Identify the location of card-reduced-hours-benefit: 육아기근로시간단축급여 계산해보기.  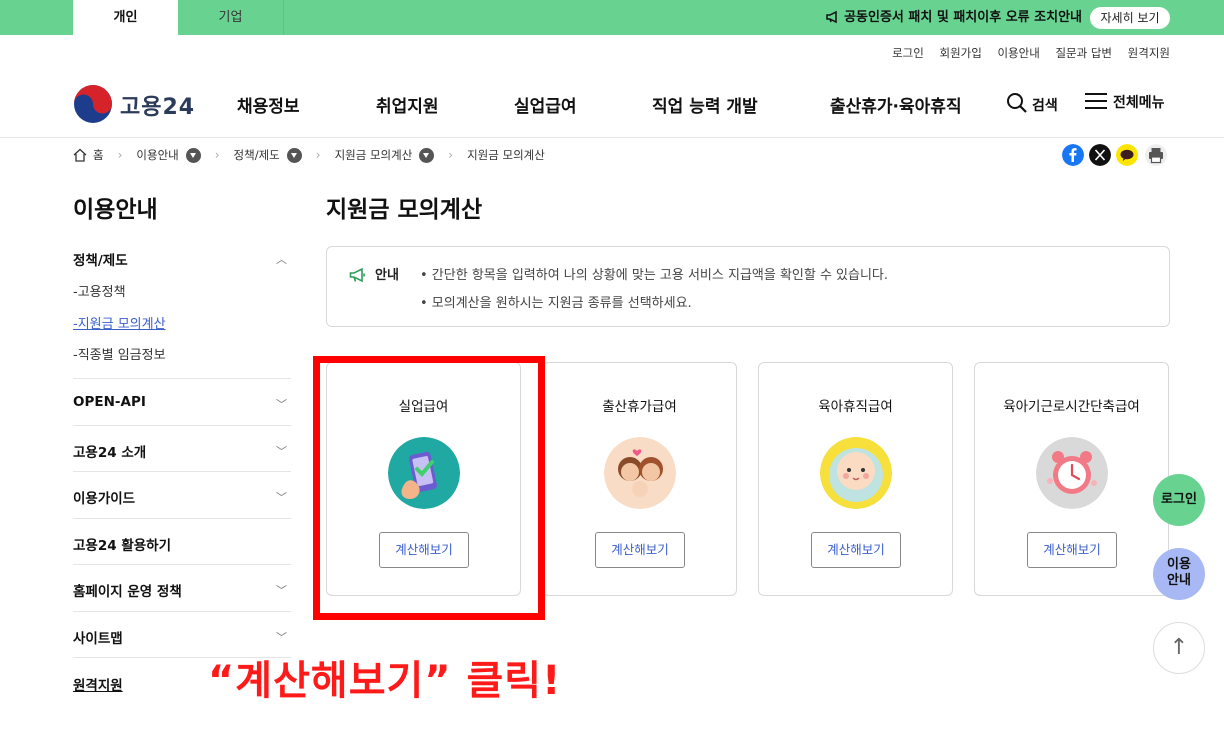
(1071, 479).